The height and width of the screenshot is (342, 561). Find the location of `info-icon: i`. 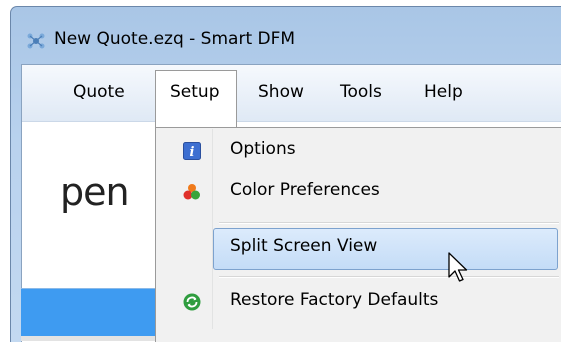

info-icon: i is located at coordinates (192, 151).